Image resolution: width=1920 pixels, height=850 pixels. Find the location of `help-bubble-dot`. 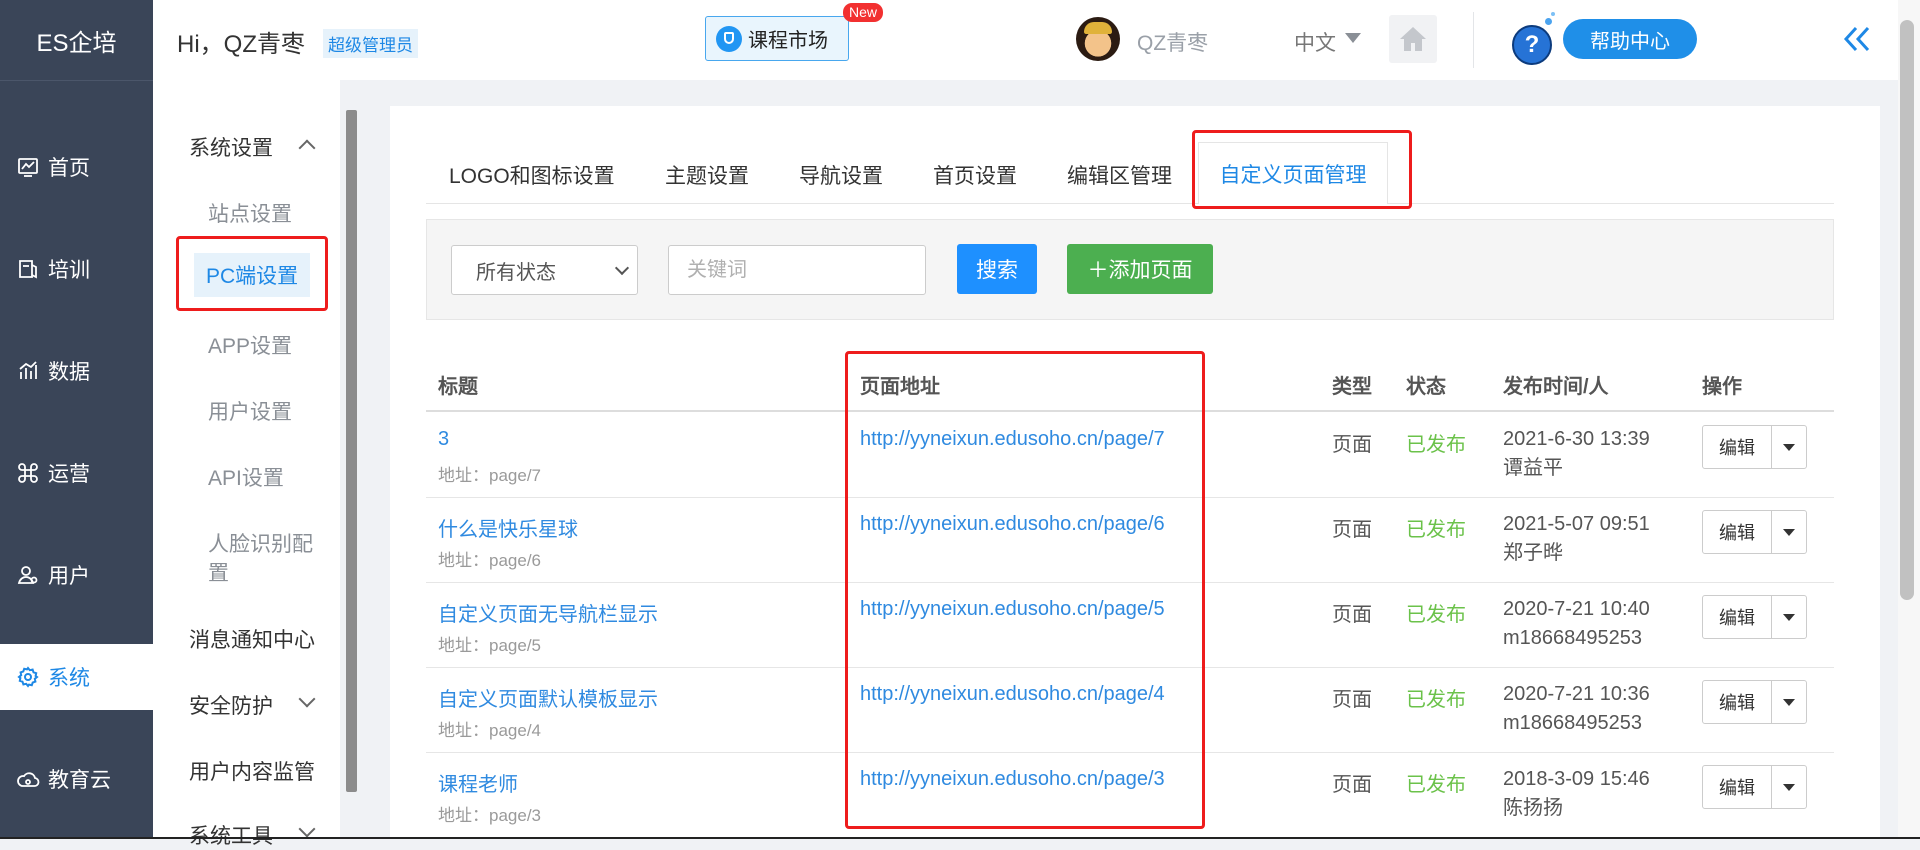

help-bubble-dot is located at coordinates (1548, 21).